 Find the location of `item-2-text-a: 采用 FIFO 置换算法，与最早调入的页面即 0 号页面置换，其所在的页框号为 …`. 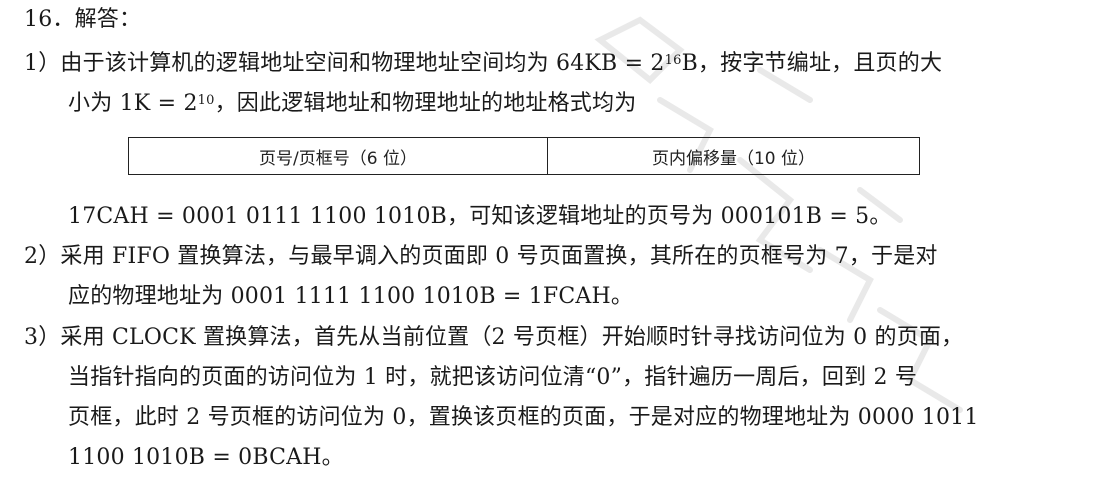

item-2-text-a: 采用 FIFO 置换算法，与最早调入的页面即 0 号页面置换，其所在的页框号为 … is located at coordinates (499, 256).